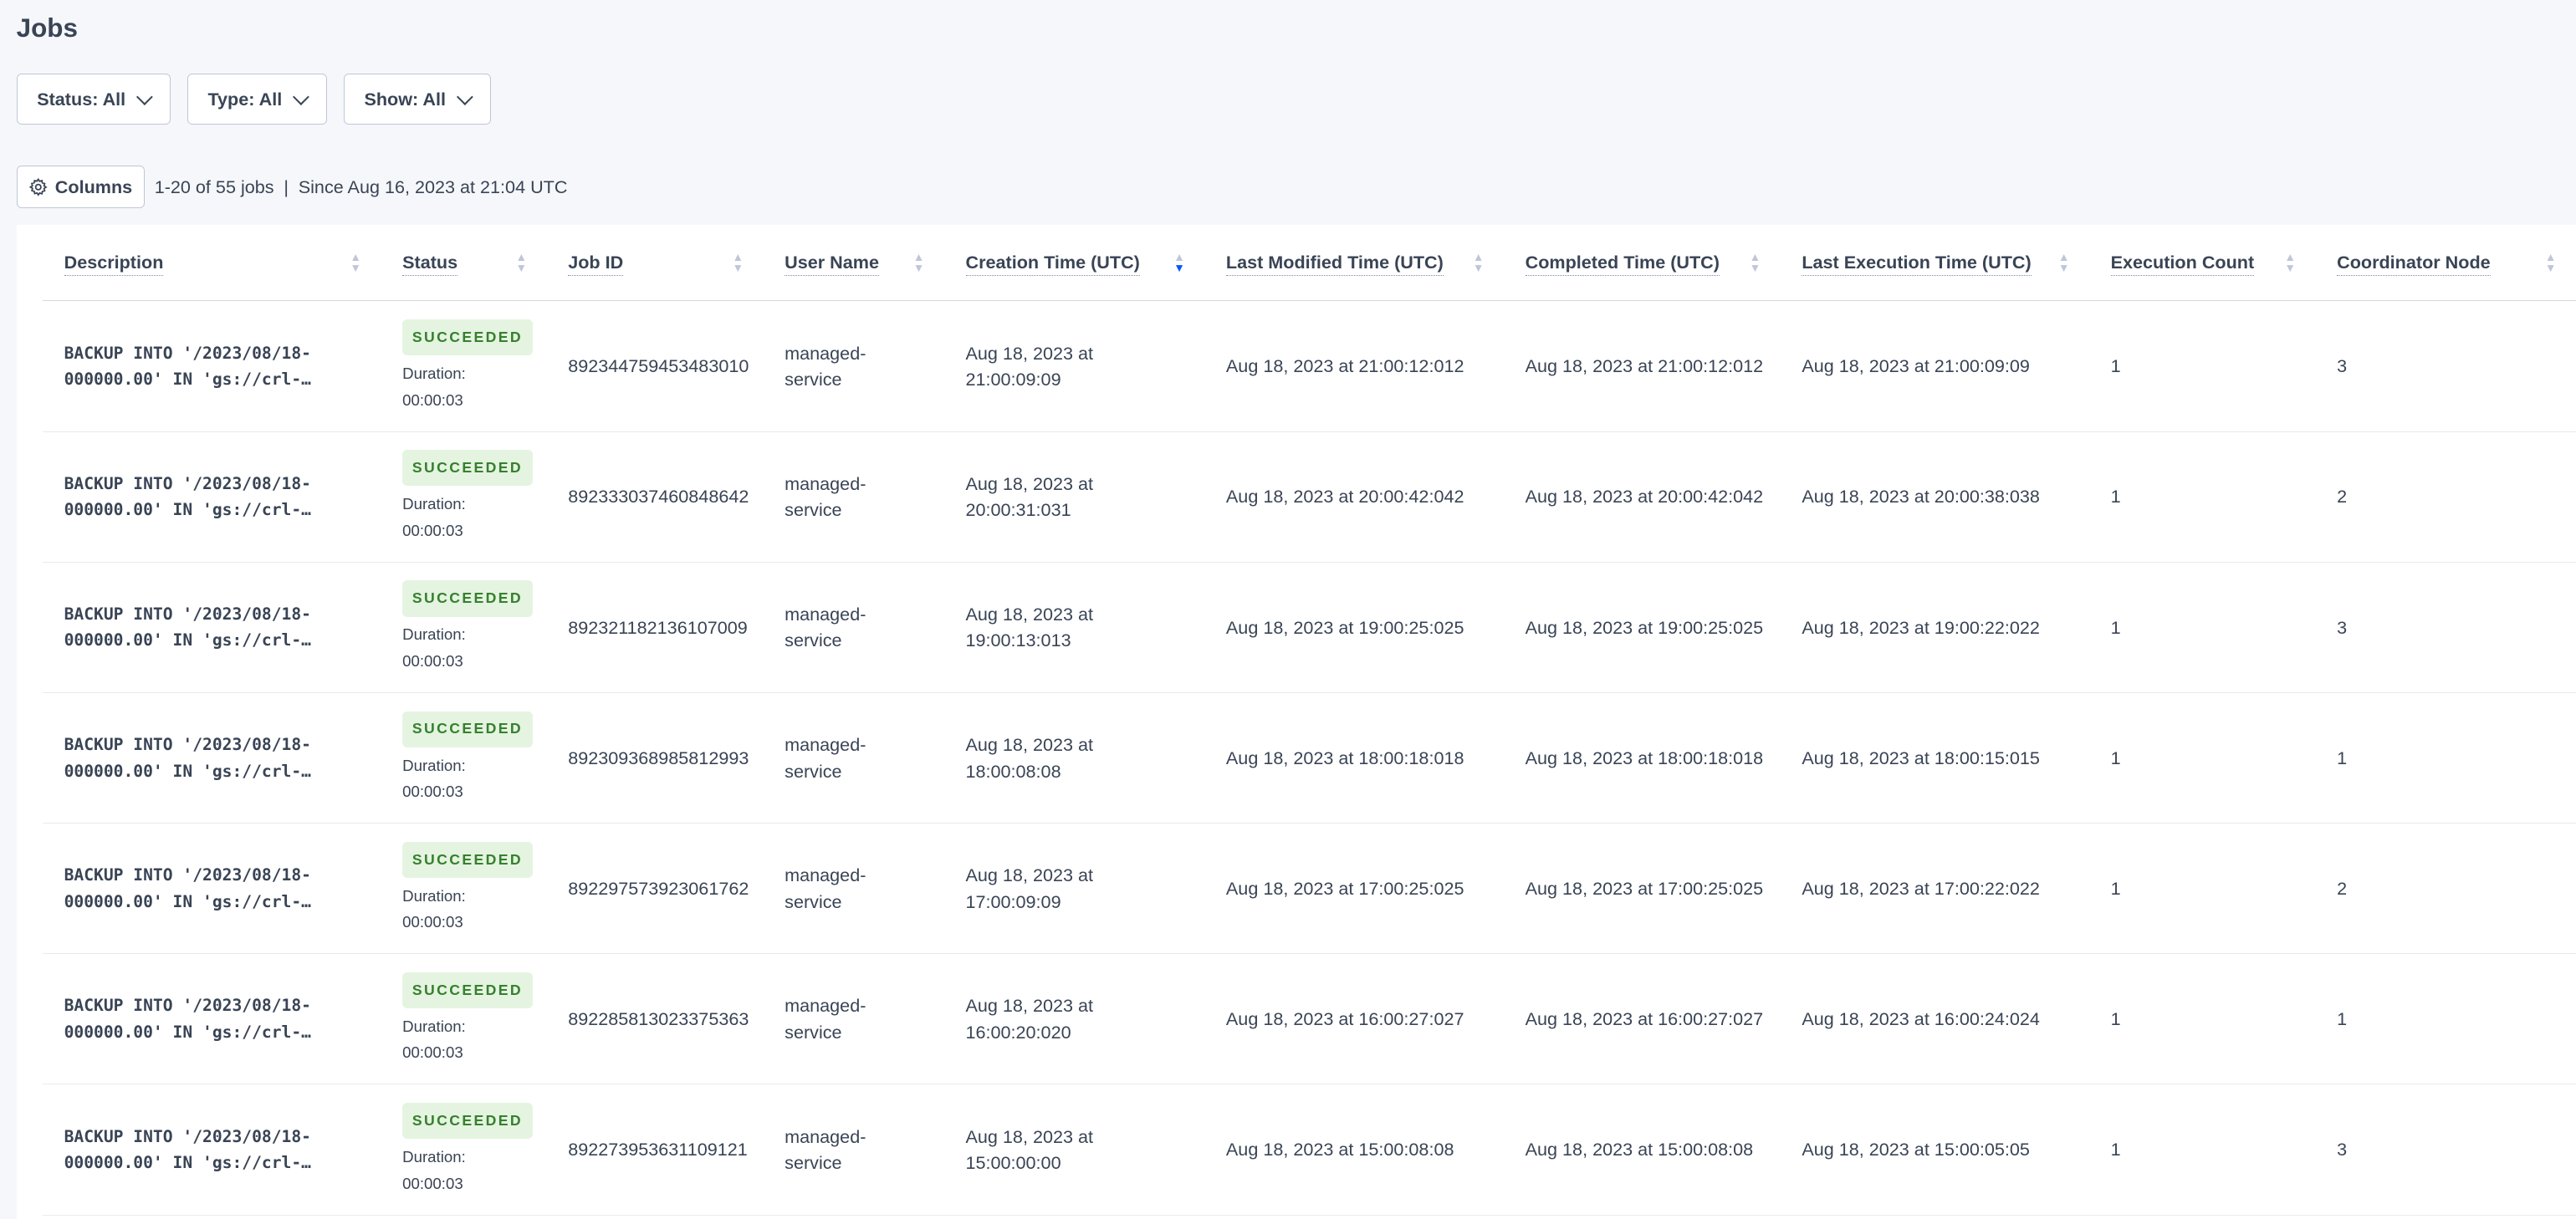 Image resolution: width=2576 pixels, height=1219 pixels. I want to click on column-header-execution-count: Execution Count ▲ ▼, so click(2202, 263).